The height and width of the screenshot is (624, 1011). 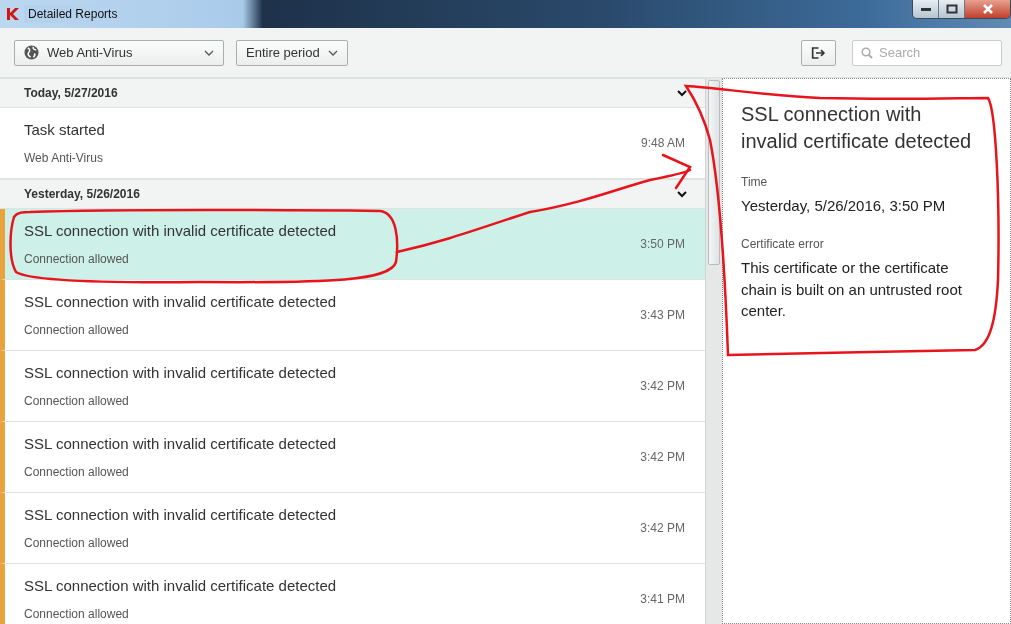 I want to click on scrollbar-track, so click(x=713, y=351).